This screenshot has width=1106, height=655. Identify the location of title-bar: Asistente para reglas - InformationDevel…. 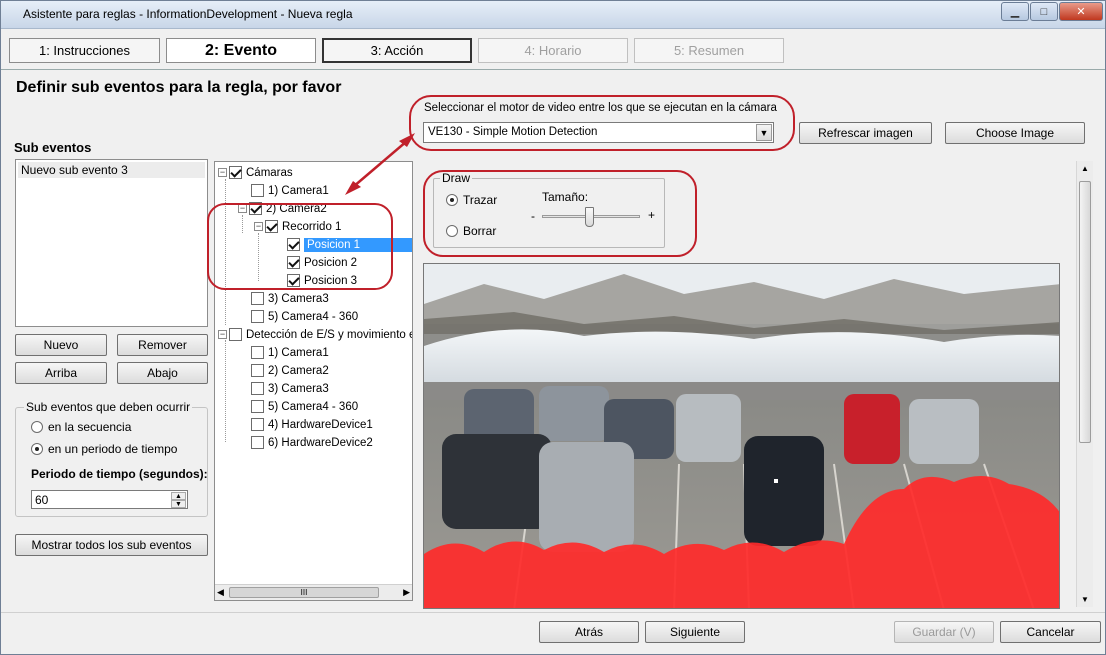
(553, 15).